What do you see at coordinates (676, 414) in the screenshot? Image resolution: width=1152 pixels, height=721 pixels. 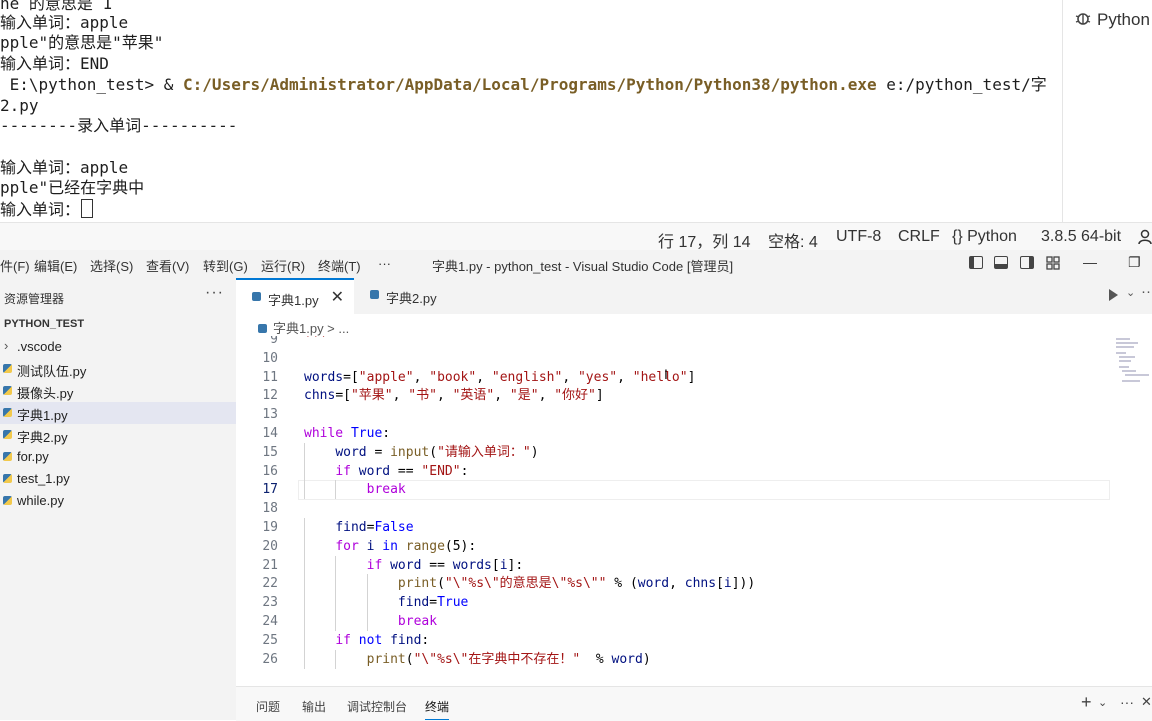 I see `code-line: 13` at bounding box center [676, 414].